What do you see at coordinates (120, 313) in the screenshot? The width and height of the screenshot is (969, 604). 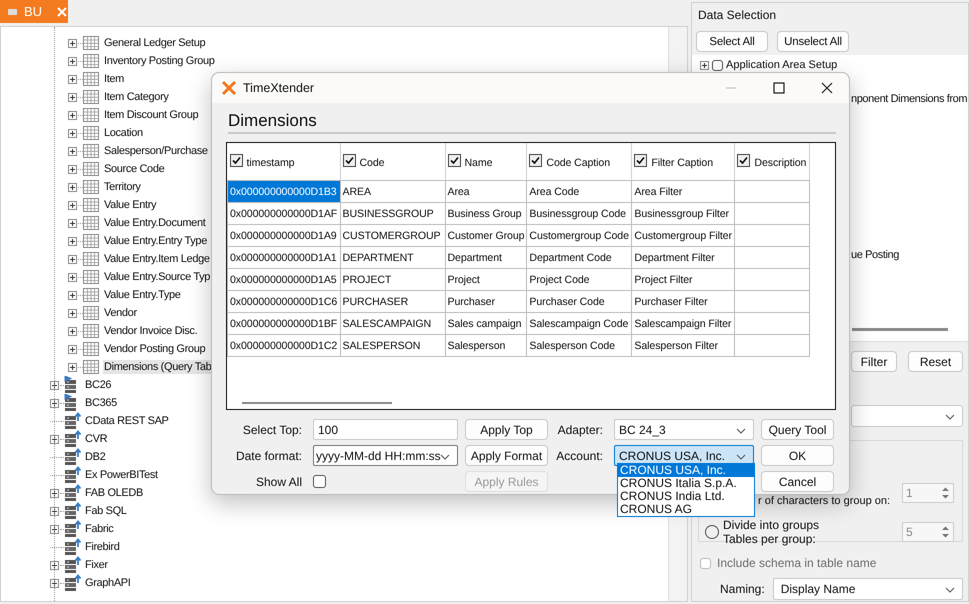 I see `tree-item: Vendor` at bounding box center [120, 313].